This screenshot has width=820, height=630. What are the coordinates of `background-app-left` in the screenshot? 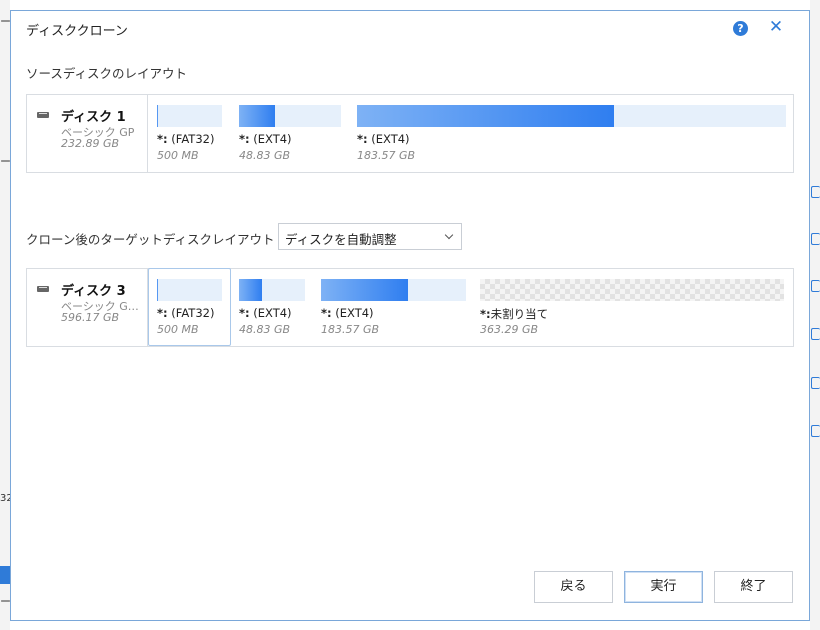 It's located at (5, 315).